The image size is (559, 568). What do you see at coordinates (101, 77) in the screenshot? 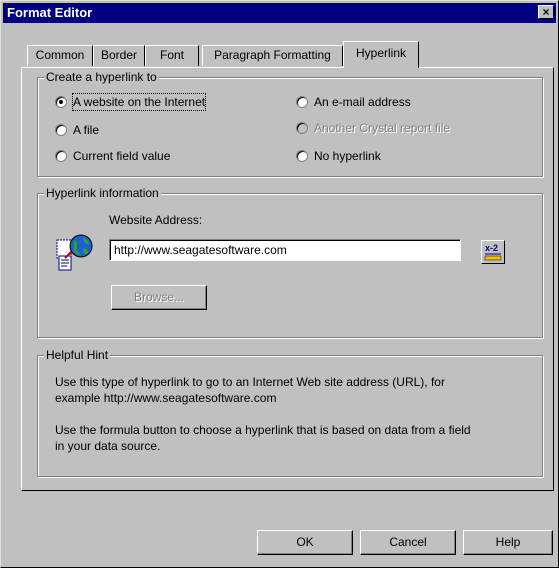
I see `create-hyperlink-legend: Create a hyperlink to` at bounding box center [101, 77].